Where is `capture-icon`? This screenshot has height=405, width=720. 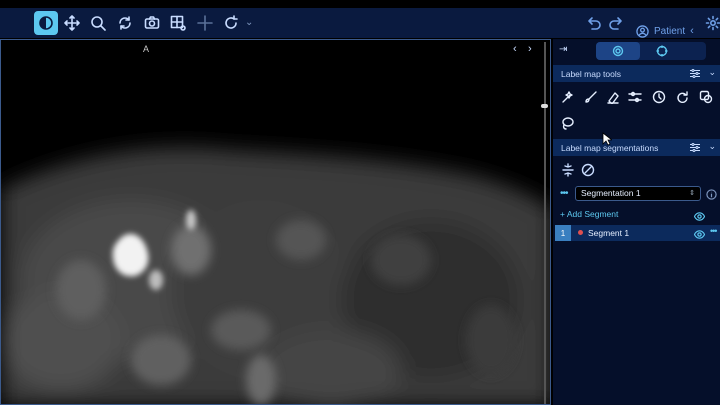
capture-icon is located at coordinates (152, 22).